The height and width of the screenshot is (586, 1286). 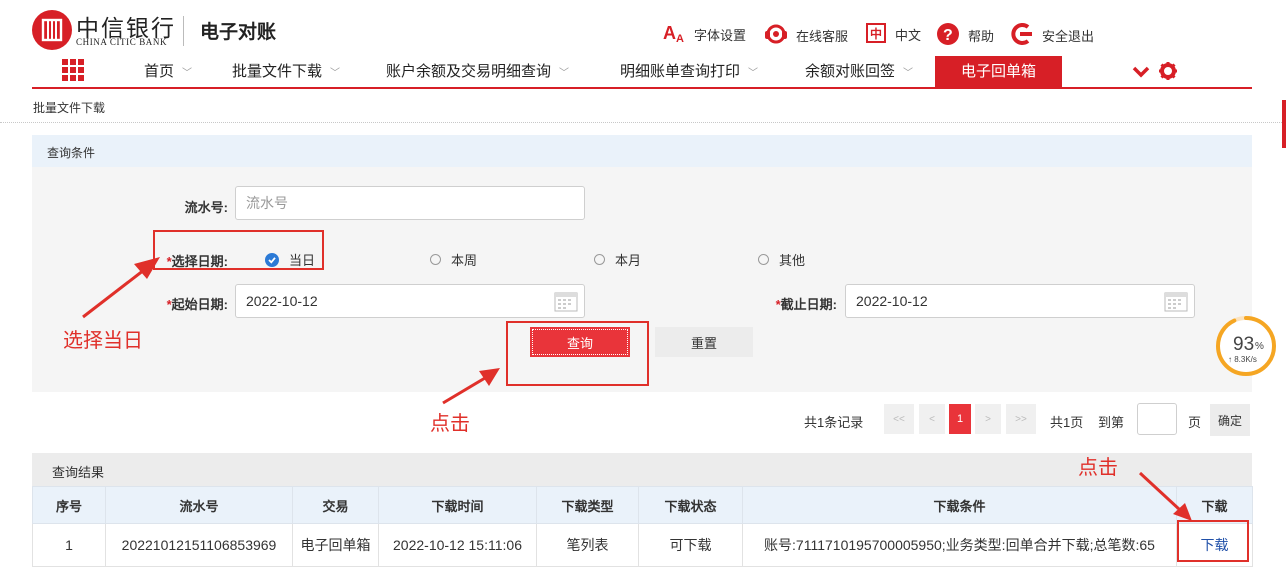 What do you see at coordinates (103, 341) in the screenshot?
I see `annotation-select-today: 选择当日` at bounding box center [103, 341].